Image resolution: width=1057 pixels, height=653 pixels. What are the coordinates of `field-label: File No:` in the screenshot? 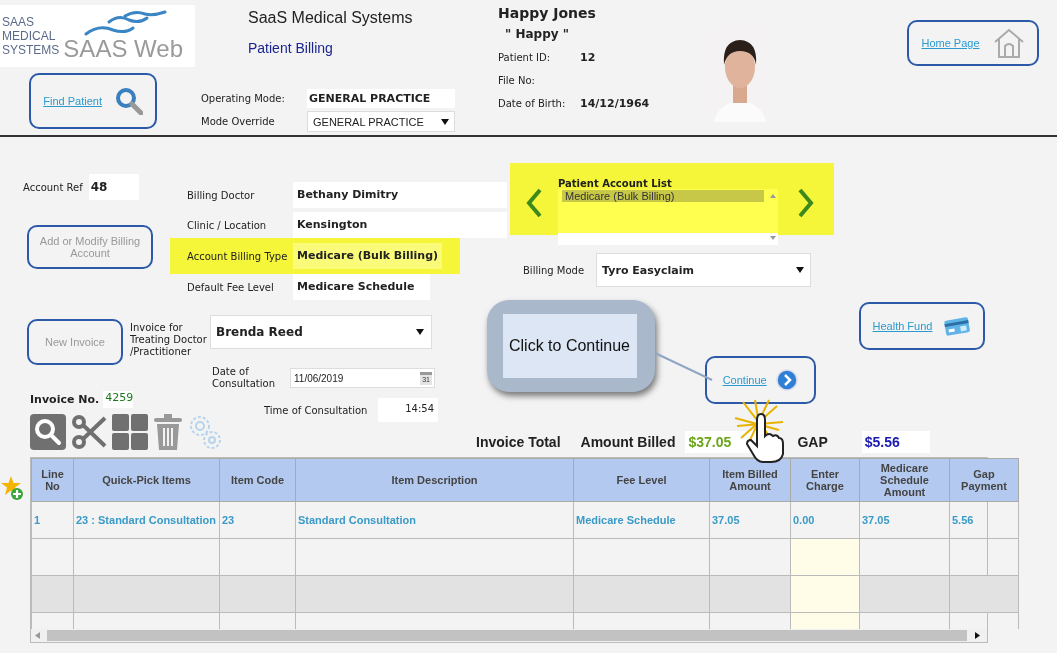 It's located at (517, 80).